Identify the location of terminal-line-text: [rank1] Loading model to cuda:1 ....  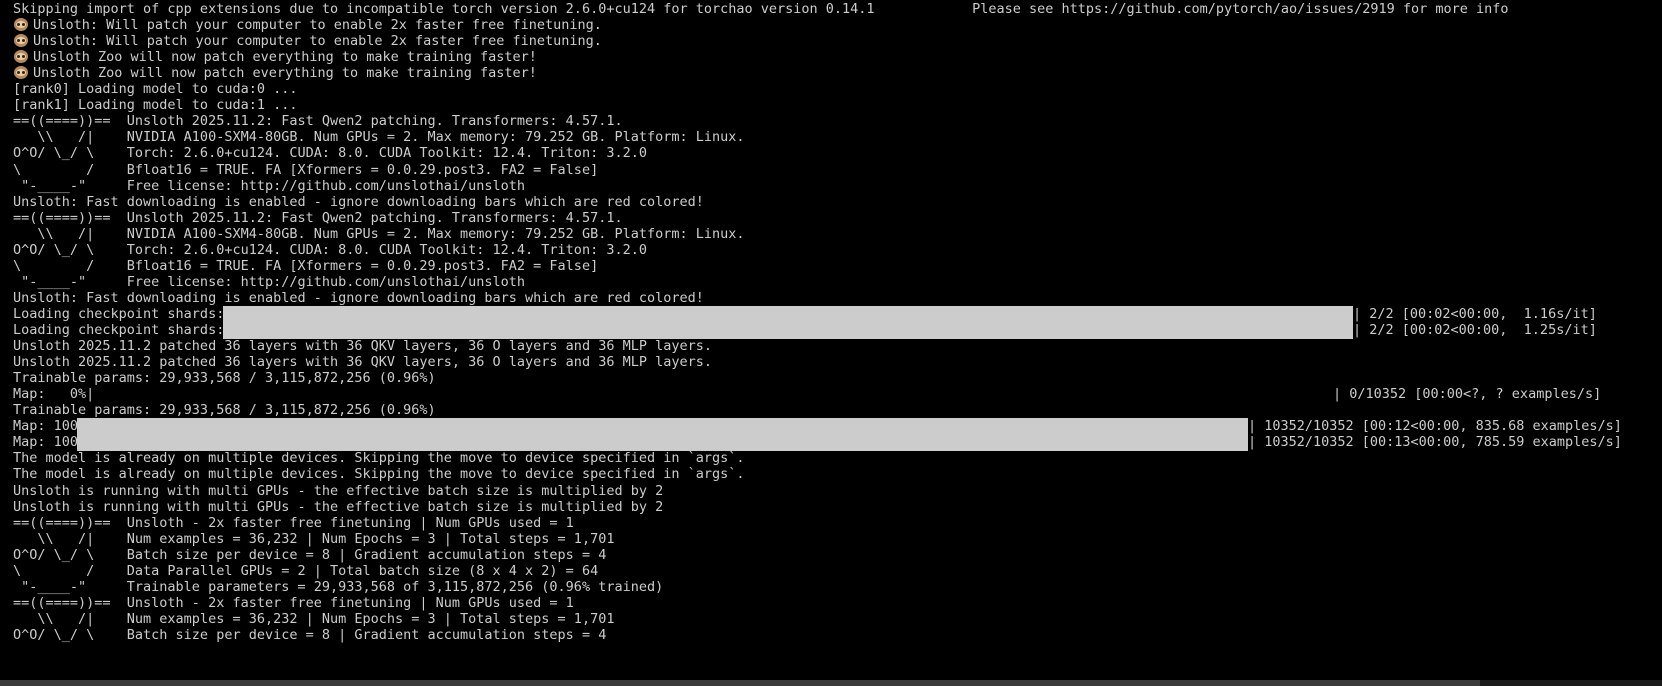
(155, 105).